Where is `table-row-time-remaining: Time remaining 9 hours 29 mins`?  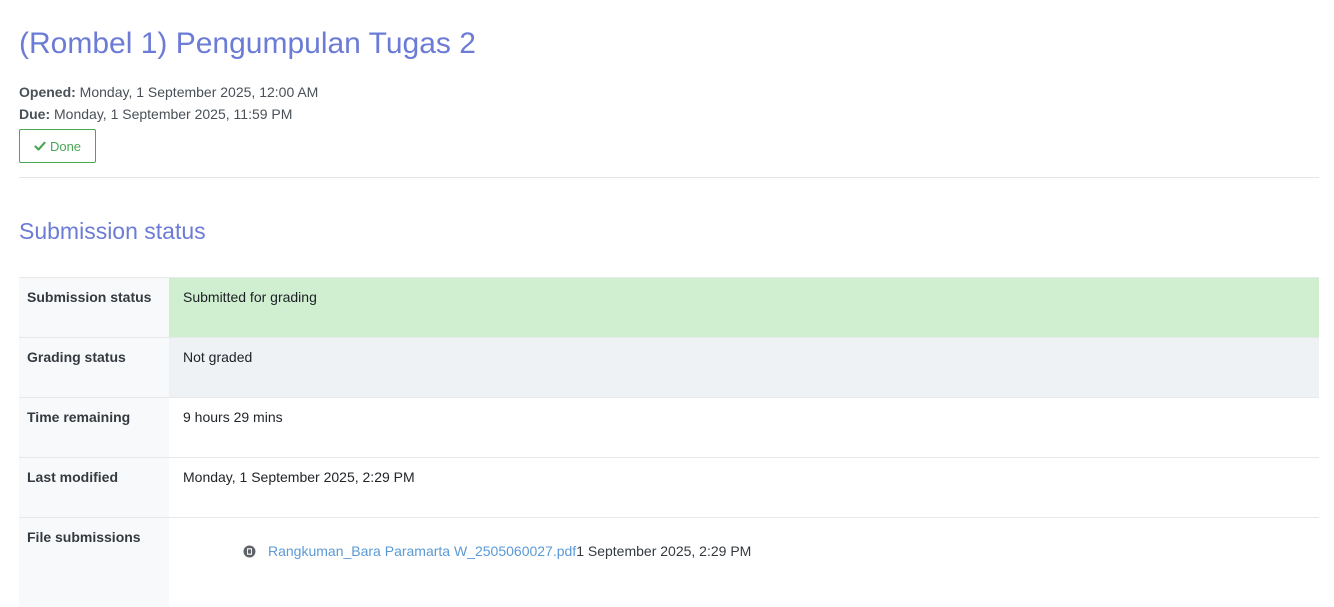 table-row-time-remaining: Time remaining 9 hours 29 mins is located at coordinates (669, 427).